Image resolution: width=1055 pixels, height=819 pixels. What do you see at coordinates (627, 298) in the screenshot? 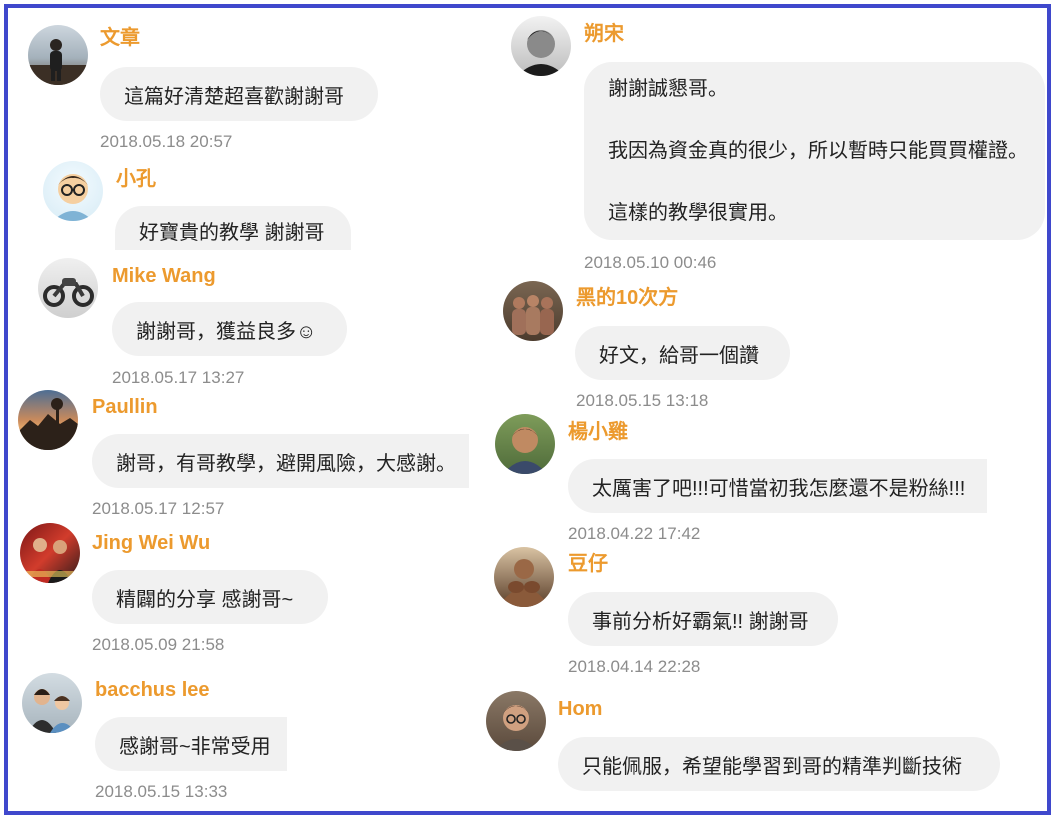
I see `commenter-name: 黑的10次方` at bounding box center [627, 298].